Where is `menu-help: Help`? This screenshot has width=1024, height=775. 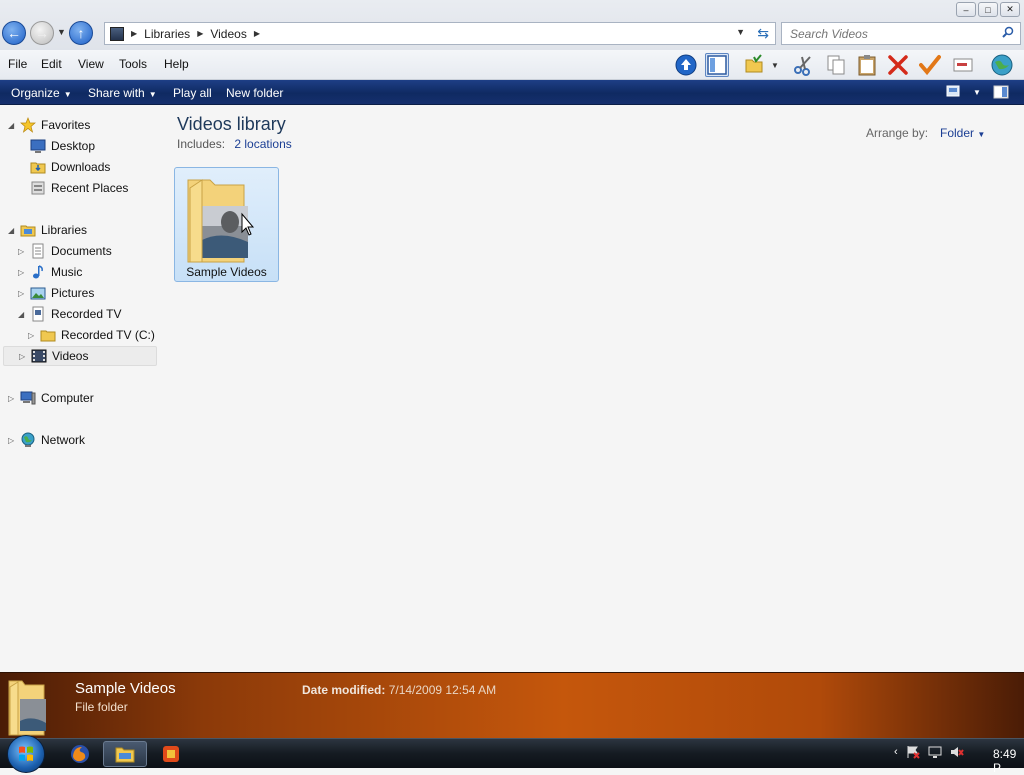 menu-help: Help is located at coordinates (176, 64).